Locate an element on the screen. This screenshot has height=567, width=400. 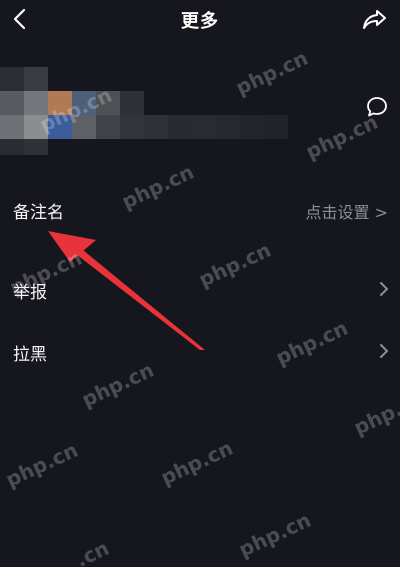
report-row: 举报 is located at coordinates (200, 290).